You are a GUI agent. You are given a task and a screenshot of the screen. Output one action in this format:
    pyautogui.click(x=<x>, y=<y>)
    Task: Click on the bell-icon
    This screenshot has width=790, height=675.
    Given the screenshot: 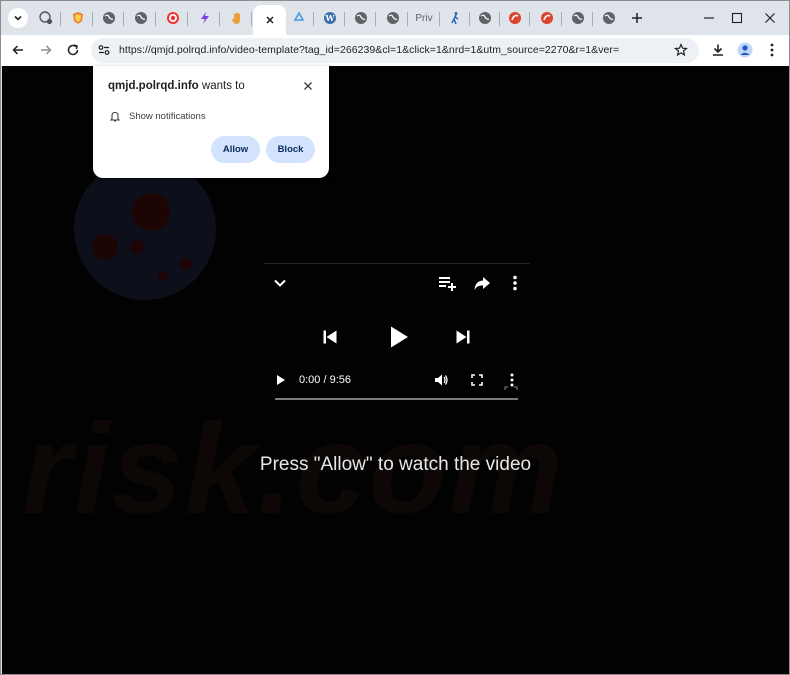 What is the action you would take?
    pyautogui.click(x=115, y=116)
    